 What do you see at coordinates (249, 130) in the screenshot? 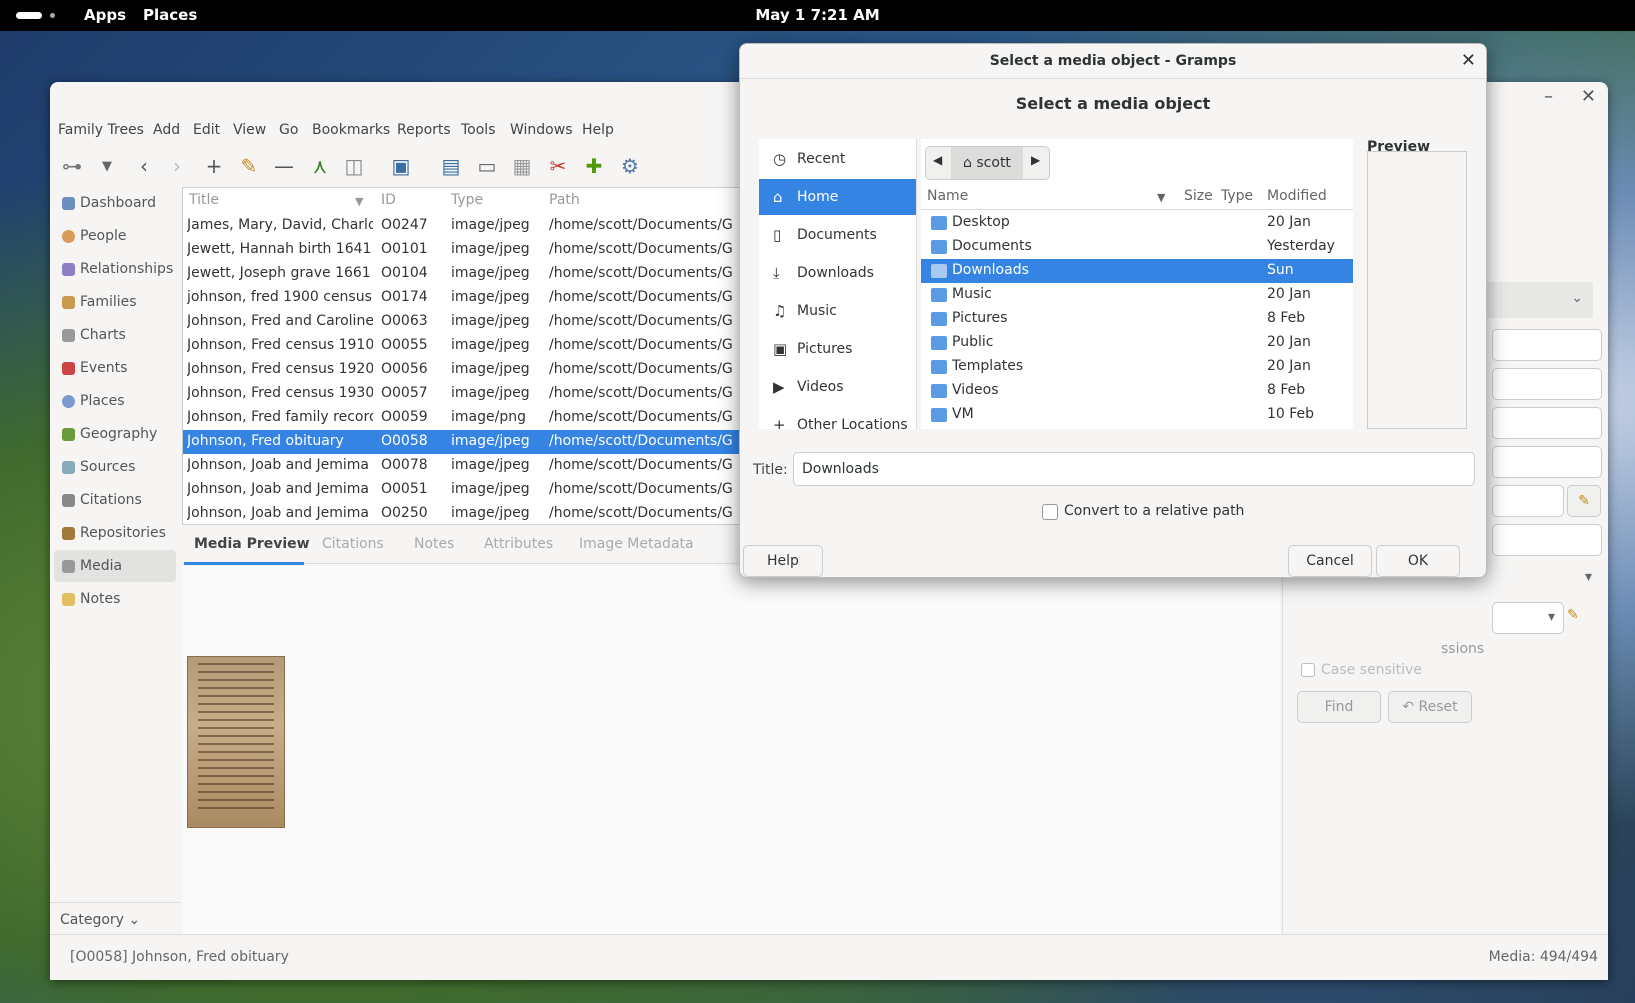
I see `menu-view: View` at bounding box center [249, 130].